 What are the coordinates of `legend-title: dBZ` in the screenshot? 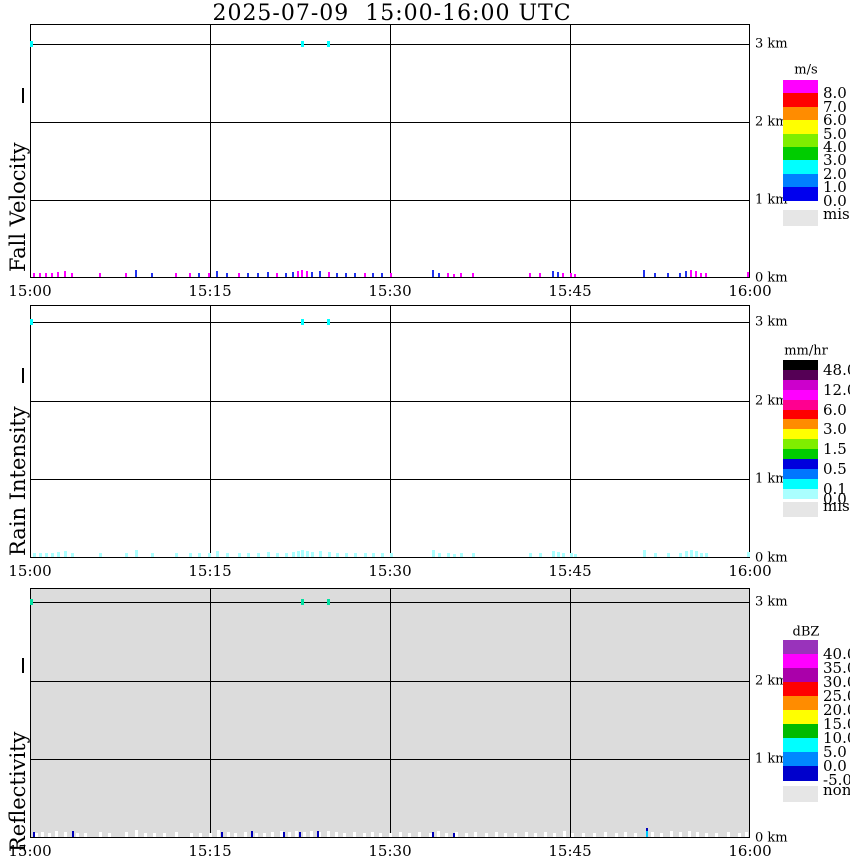 It's located at (806, 632).